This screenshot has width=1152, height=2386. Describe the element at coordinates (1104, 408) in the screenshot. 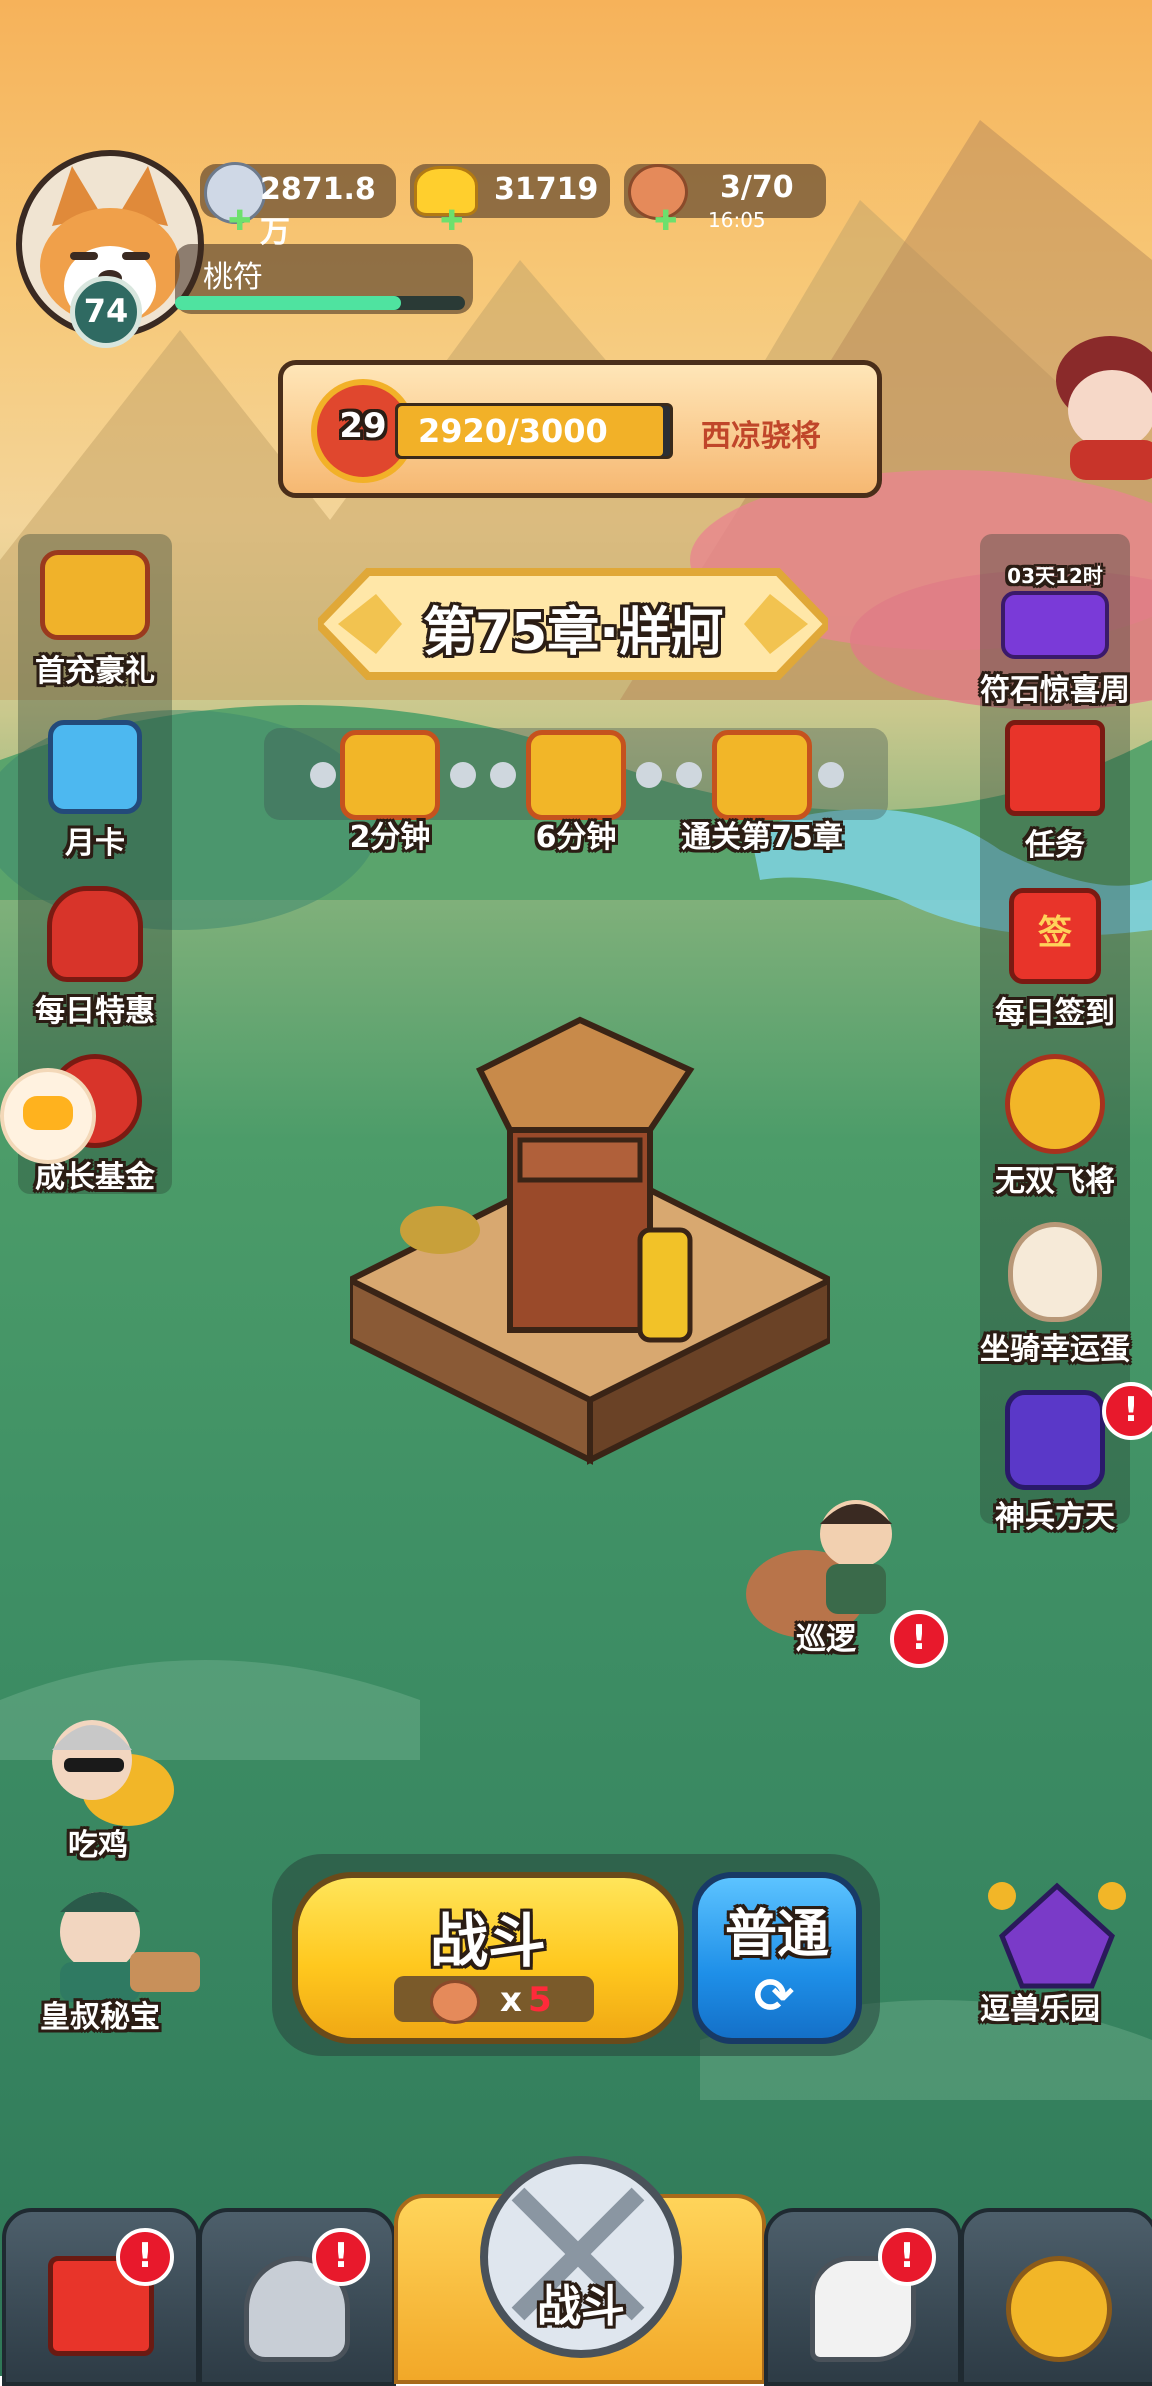

I see `girl-character-icon` at that location.